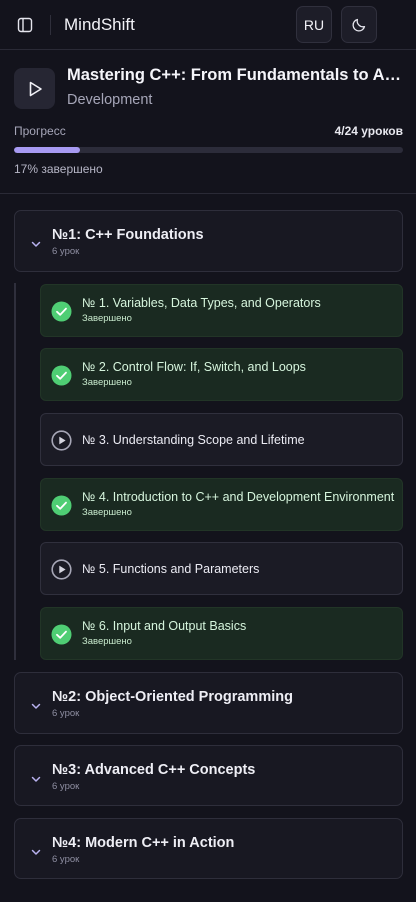  What do you see at coordinates (40, 131) in the screenshot?
I see `progress-label: Прогресс` at bounding box center [40, 131].